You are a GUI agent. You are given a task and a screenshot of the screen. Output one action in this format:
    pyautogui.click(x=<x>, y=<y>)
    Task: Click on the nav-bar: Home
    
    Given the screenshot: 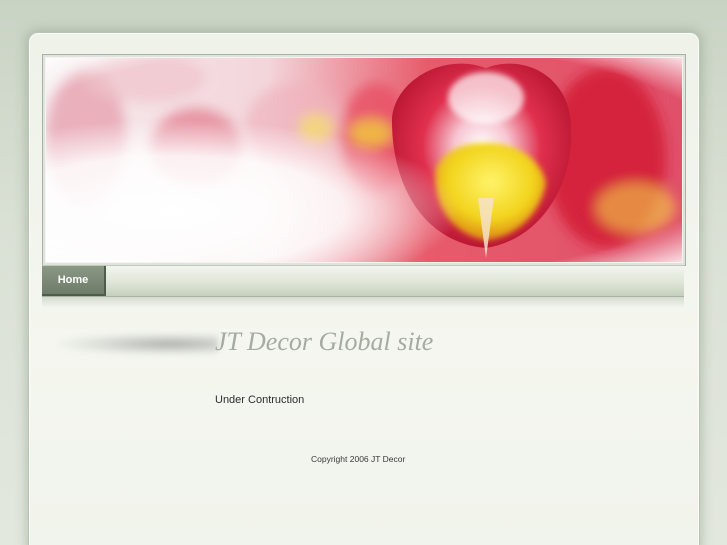 What is the action you would take?
    pyautogui.click(x=363, y=281)
    